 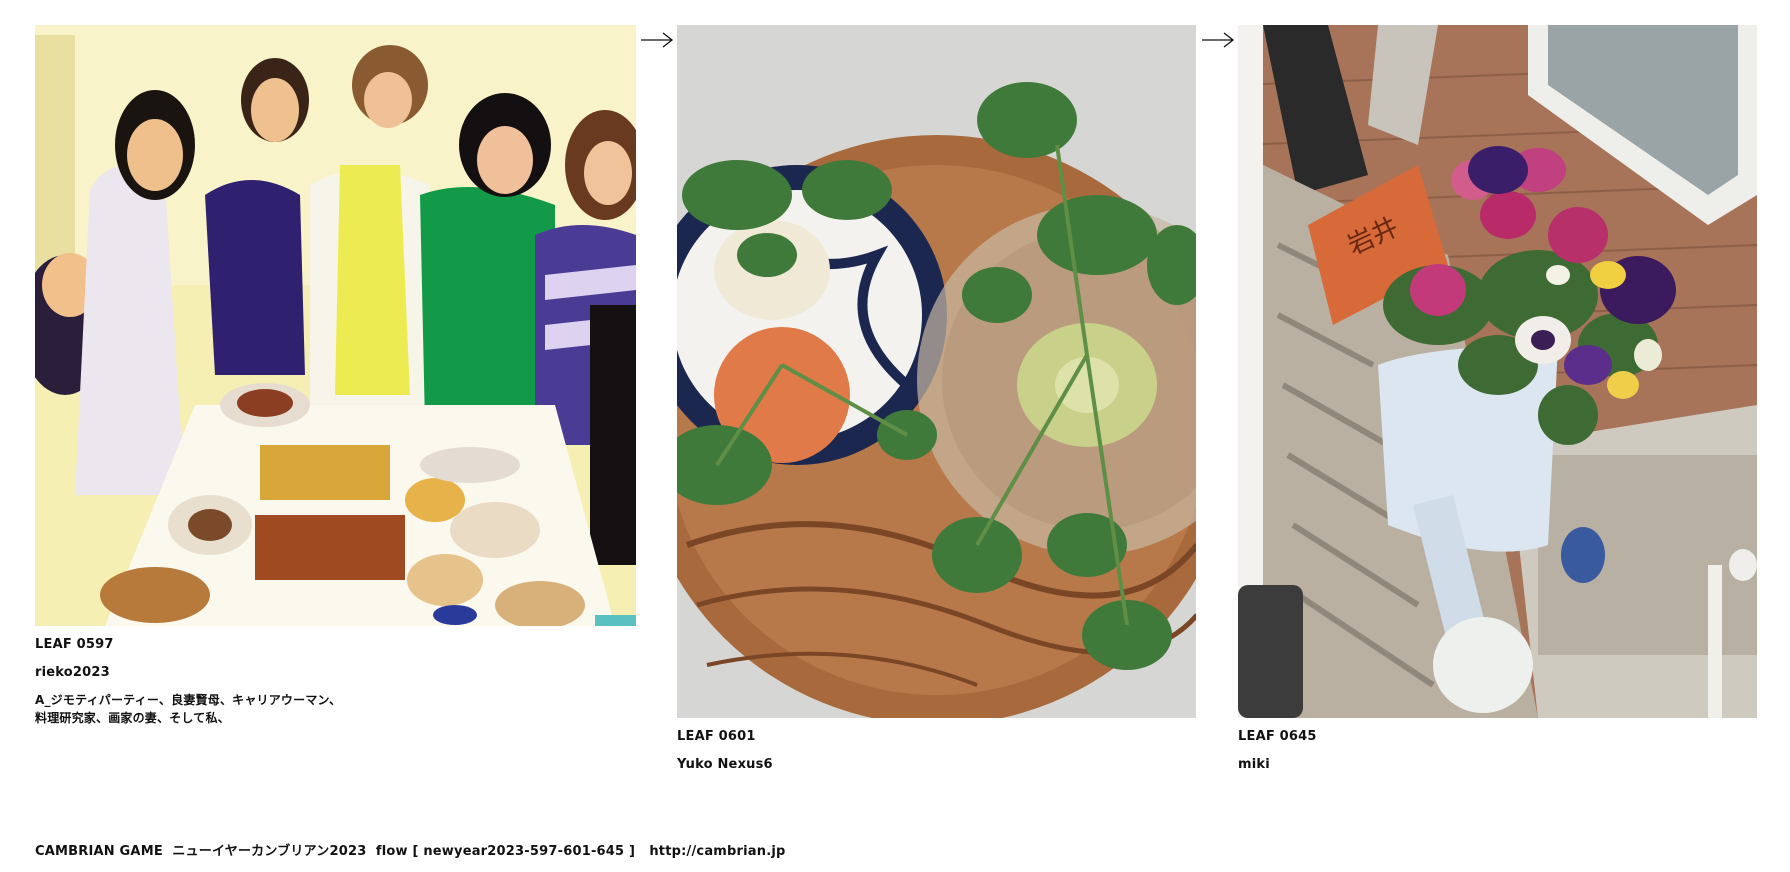 What do you see at coordinates (717, 851) in the screenshot?
I see `cambrian-site-link: http://cambrian.jp` at bounding box center [717, 851].